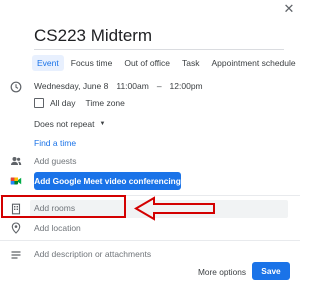 The height and width of the screenshot is (287, 320). What do you see at coordinates (150, 240) in the screenshot?
I see `divider` at bounding box center [150, 240].